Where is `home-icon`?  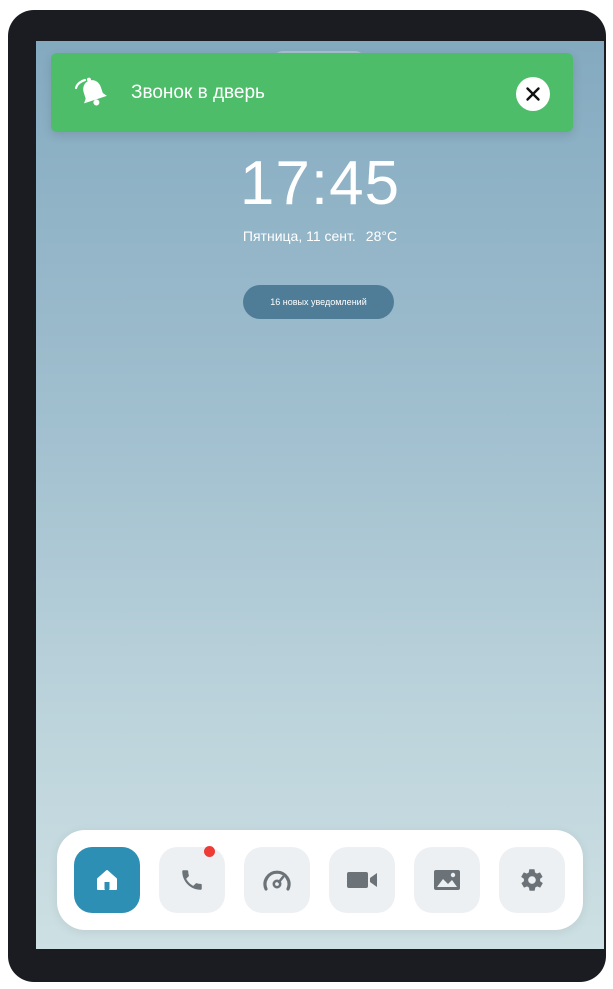 home-icon is located at coordinates (107, 880).